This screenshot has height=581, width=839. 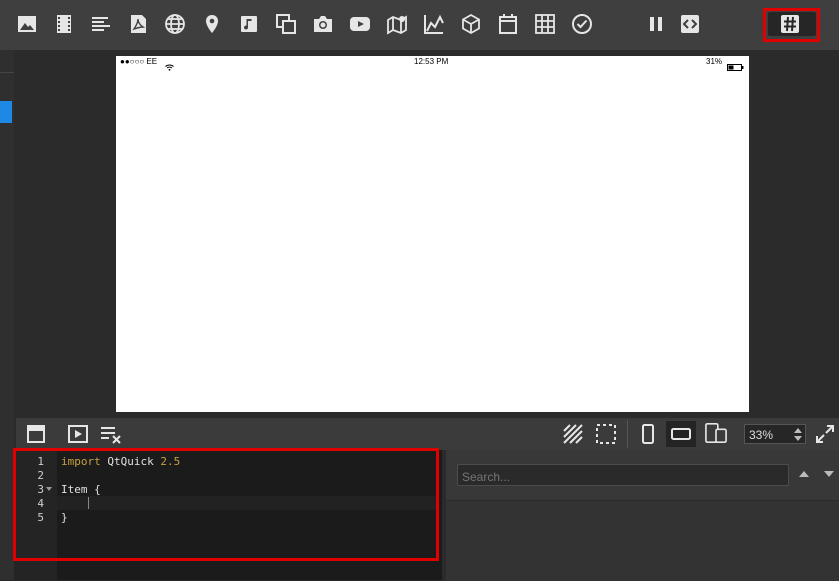 What do you see at coordinates (434, 24) in the screenshot?
I see `chart-icon` at bounding box center [434, 24].